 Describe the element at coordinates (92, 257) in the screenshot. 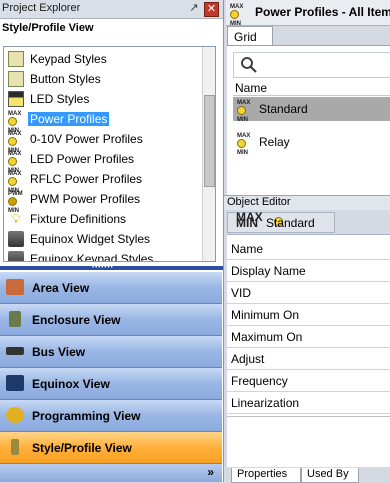

I see `tree-item-label: Equinox Keypad Styles` at that location.